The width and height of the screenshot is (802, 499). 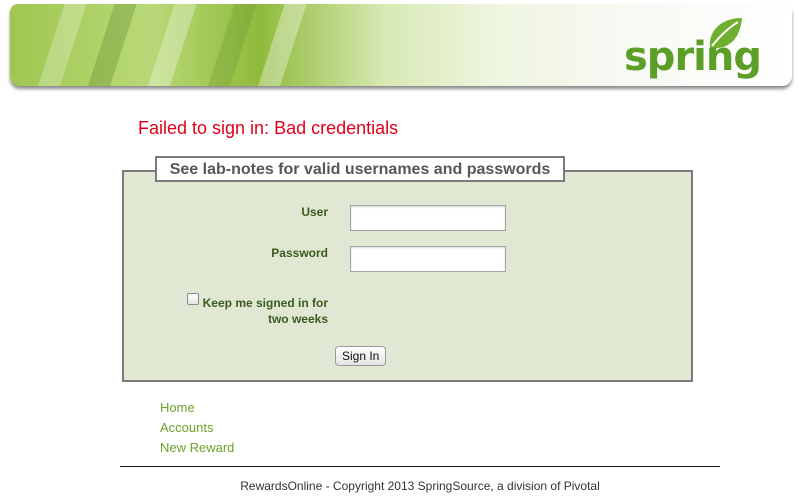 I want to click on footer-nav: Home Accounts New Reward, so click(x=197, y=428).